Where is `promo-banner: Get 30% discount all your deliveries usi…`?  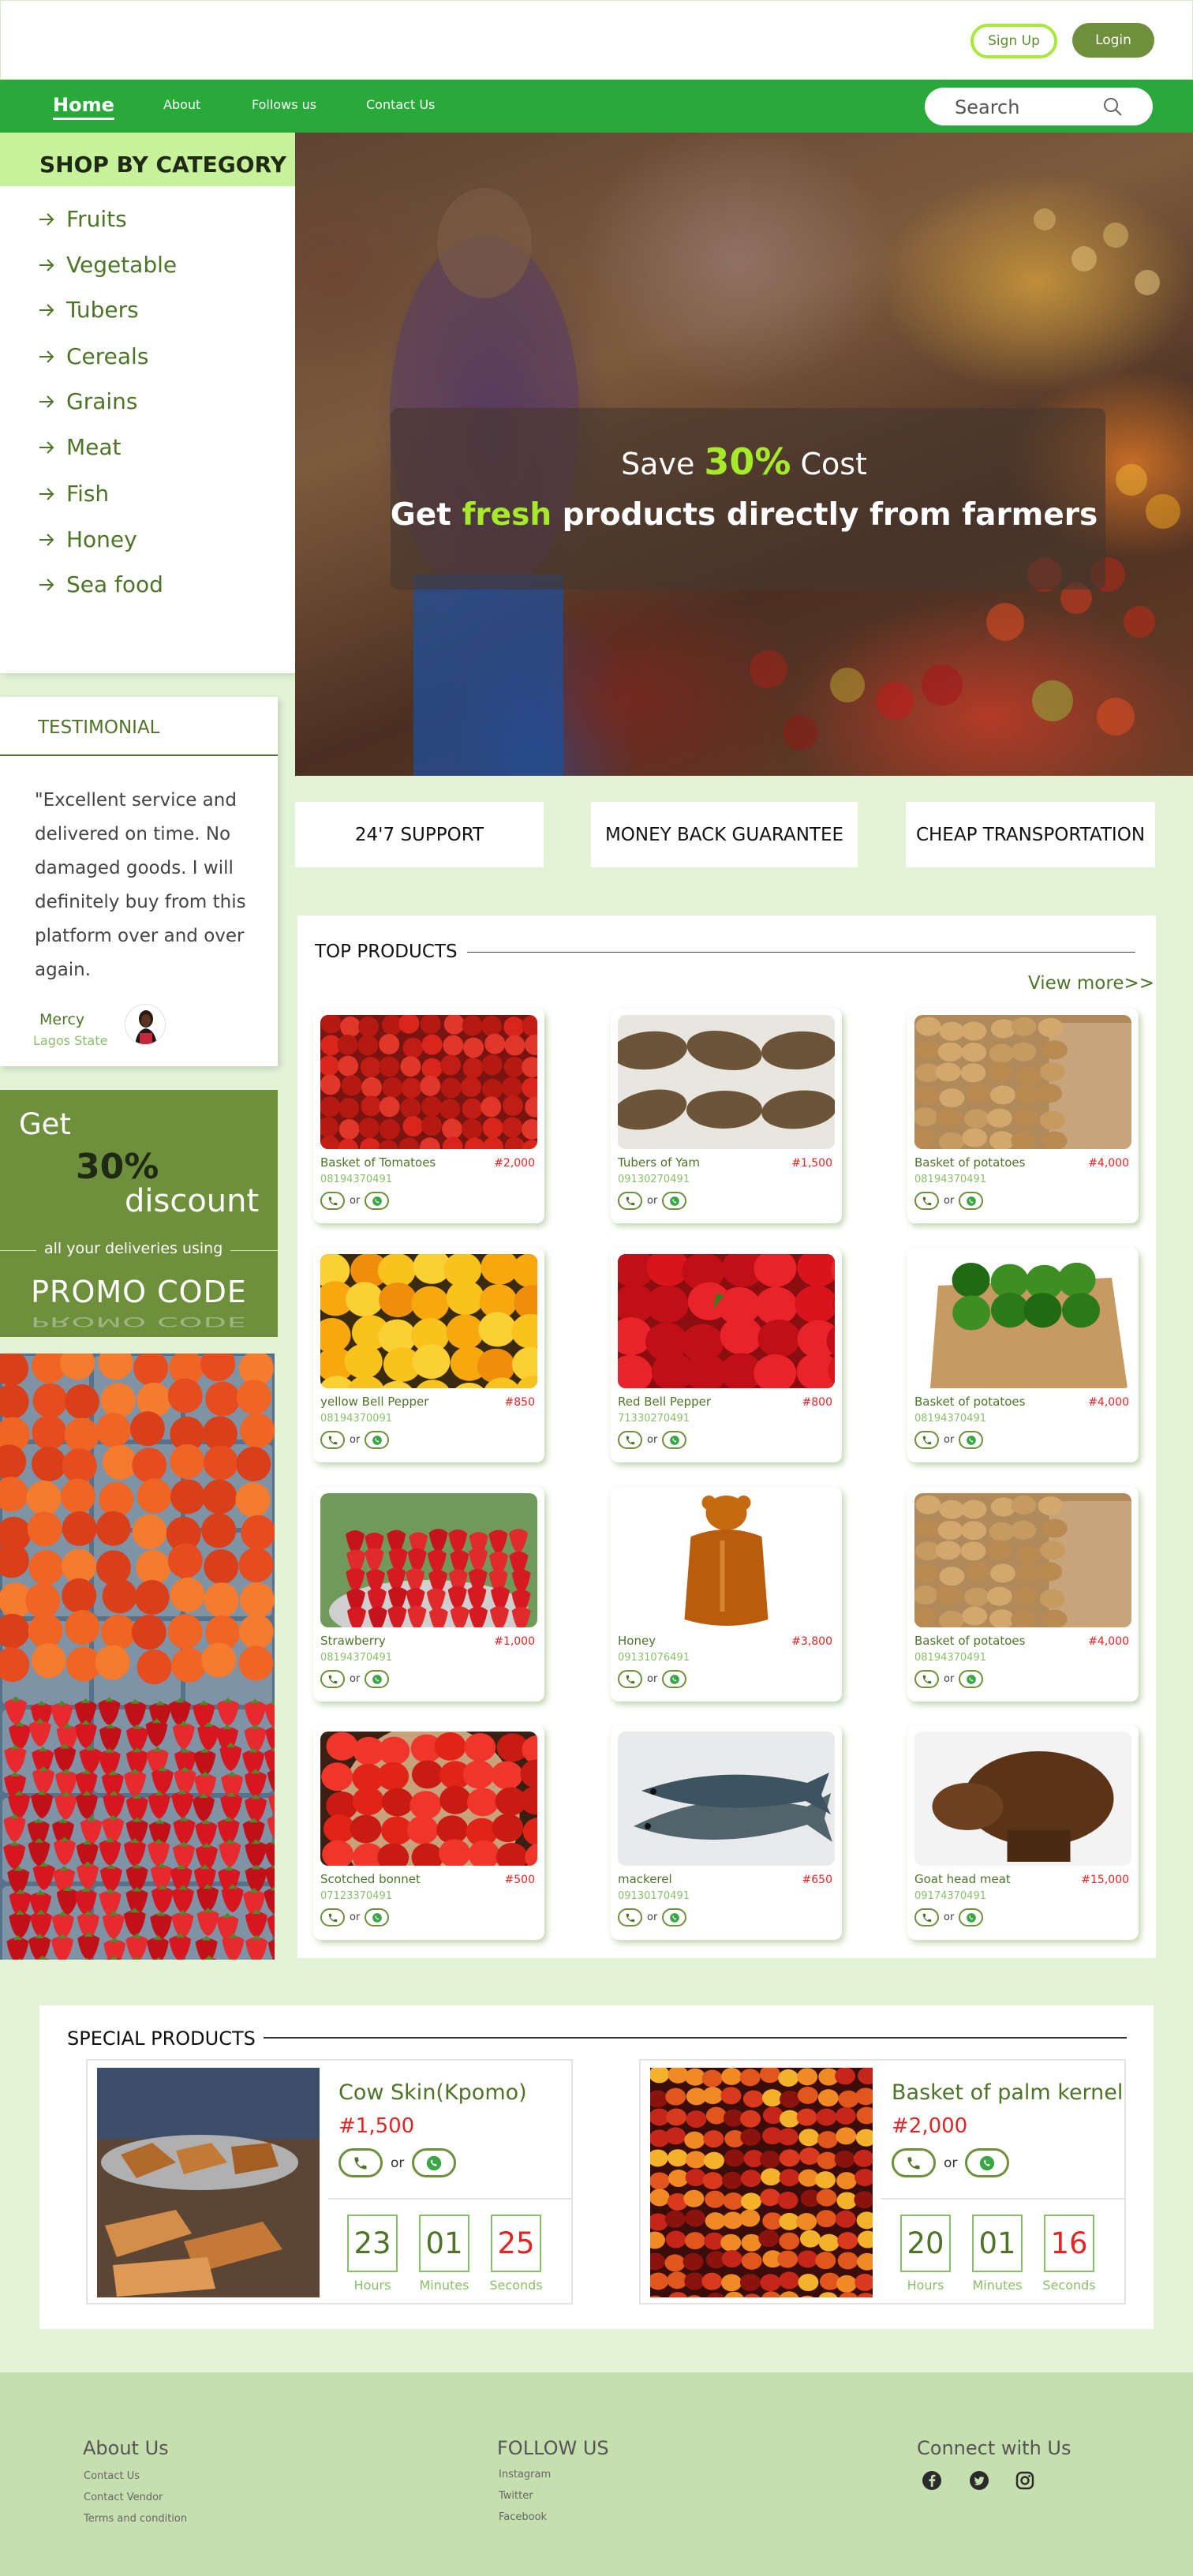 promo-banner: Get 30% discount all your deliveries usi… is located at coordinates (139, 1213).